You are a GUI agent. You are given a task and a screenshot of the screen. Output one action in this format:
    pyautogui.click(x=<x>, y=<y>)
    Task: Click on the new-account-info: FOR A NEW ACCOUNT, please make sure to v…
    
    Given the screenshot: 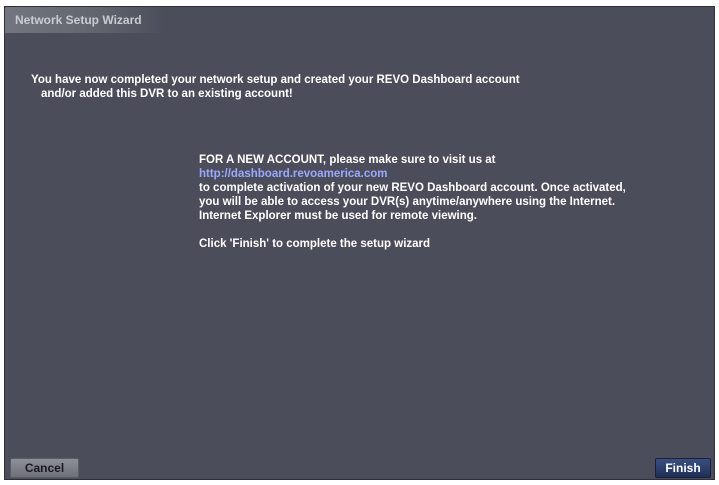 What is the action you would take?
    pyautogui.click(x=412, y=202)
    